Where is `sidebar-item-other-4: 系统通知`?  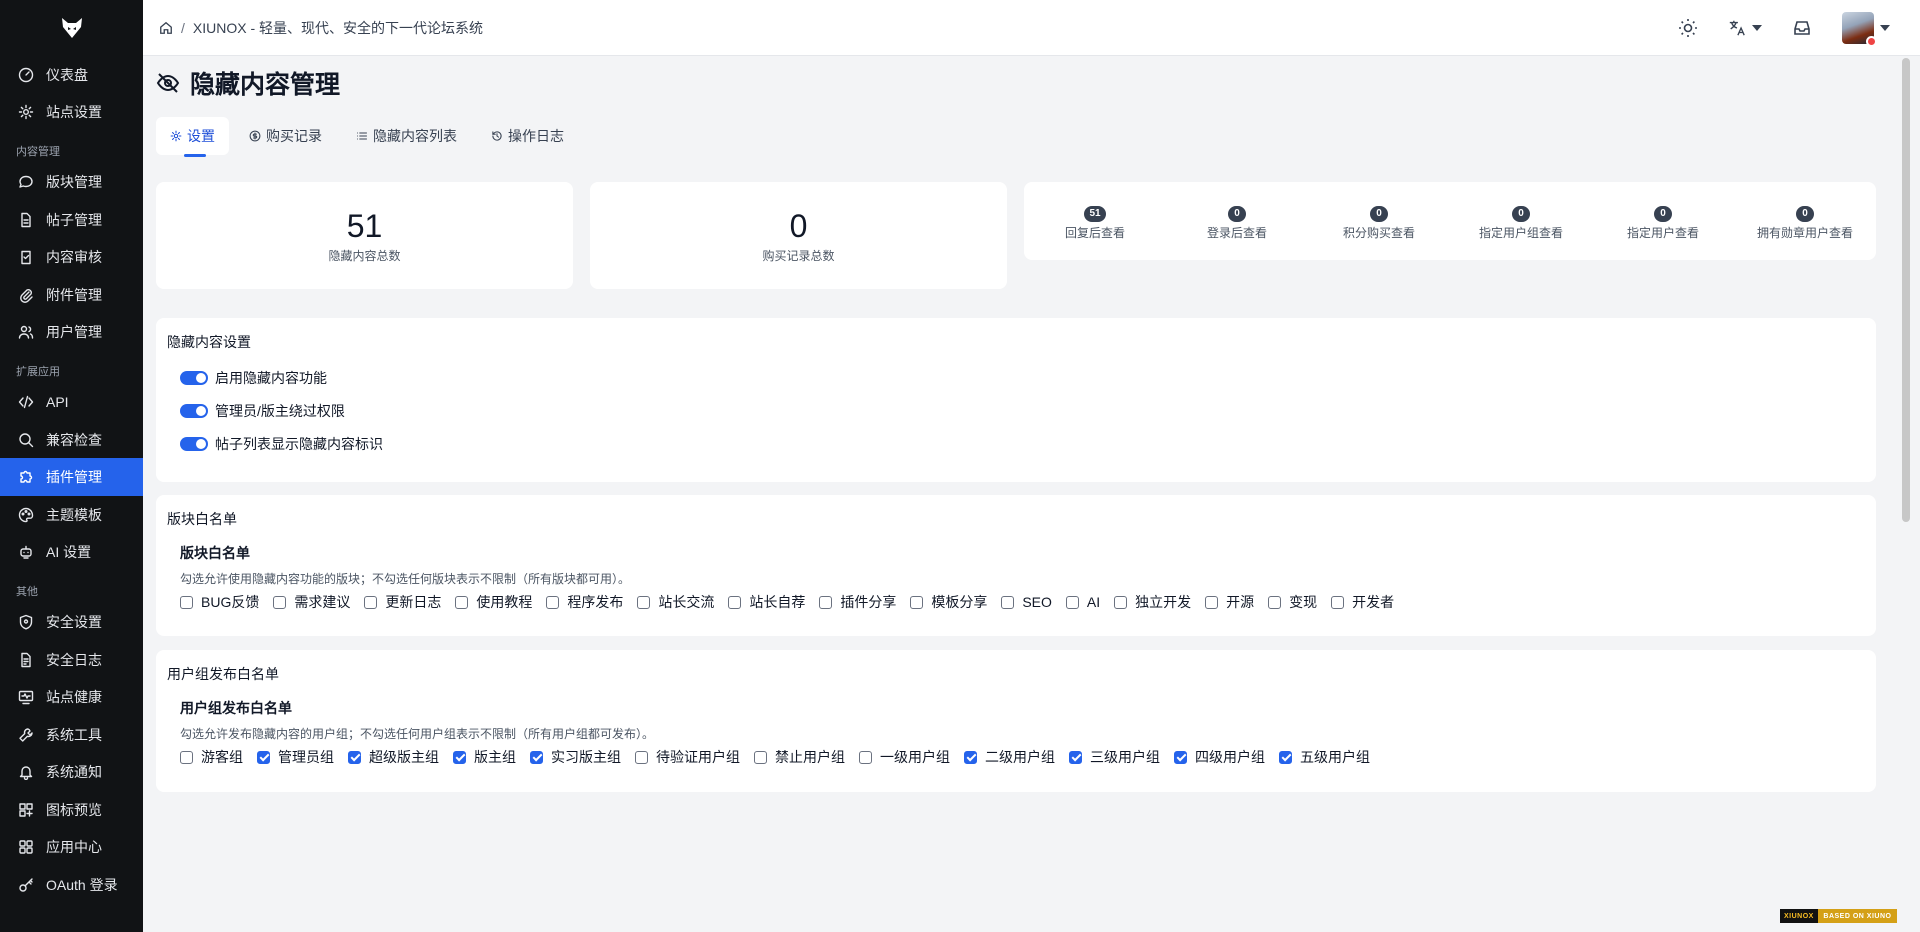
sidebar-item-other-4: 系统通知 is located at coordinates (71, 773).